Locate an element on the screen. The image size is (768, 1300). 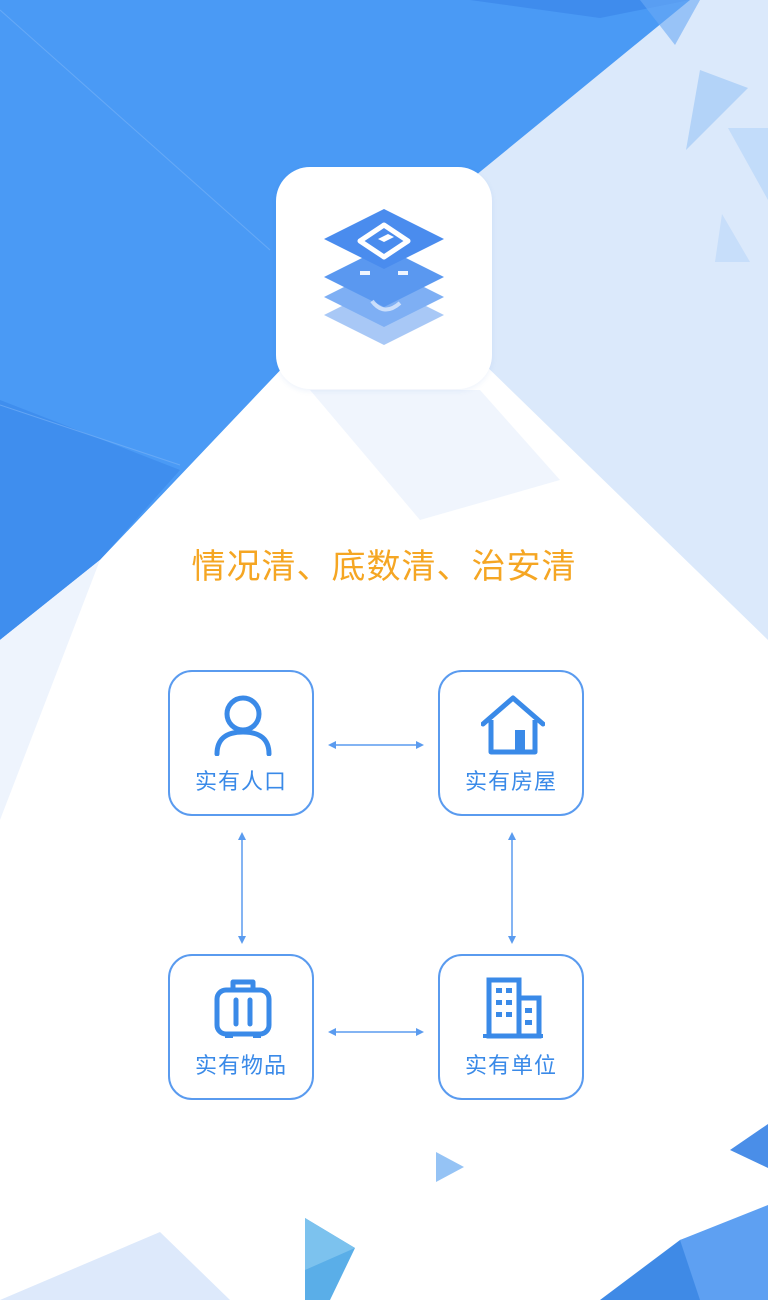
slogan-text: 情况清、底数清、治安清 is located at coordinates (384, 567).